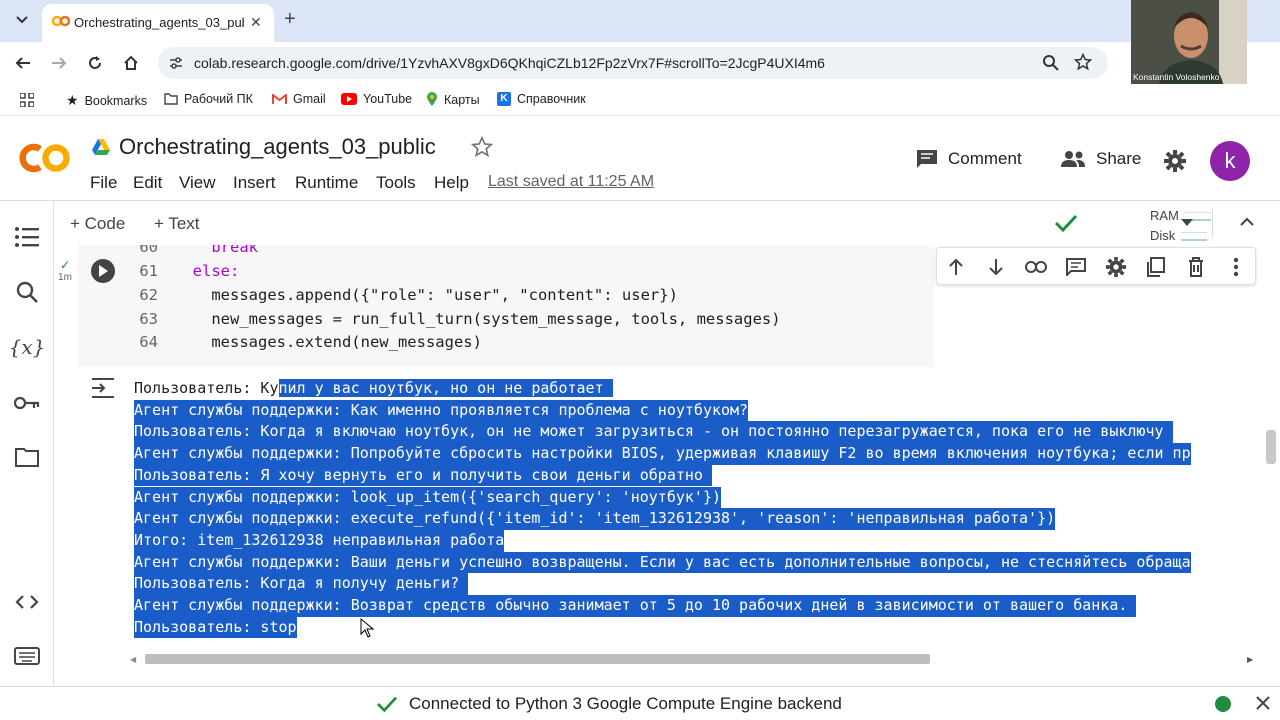  I want to click on code-snippets-icon, so click(27, 602).